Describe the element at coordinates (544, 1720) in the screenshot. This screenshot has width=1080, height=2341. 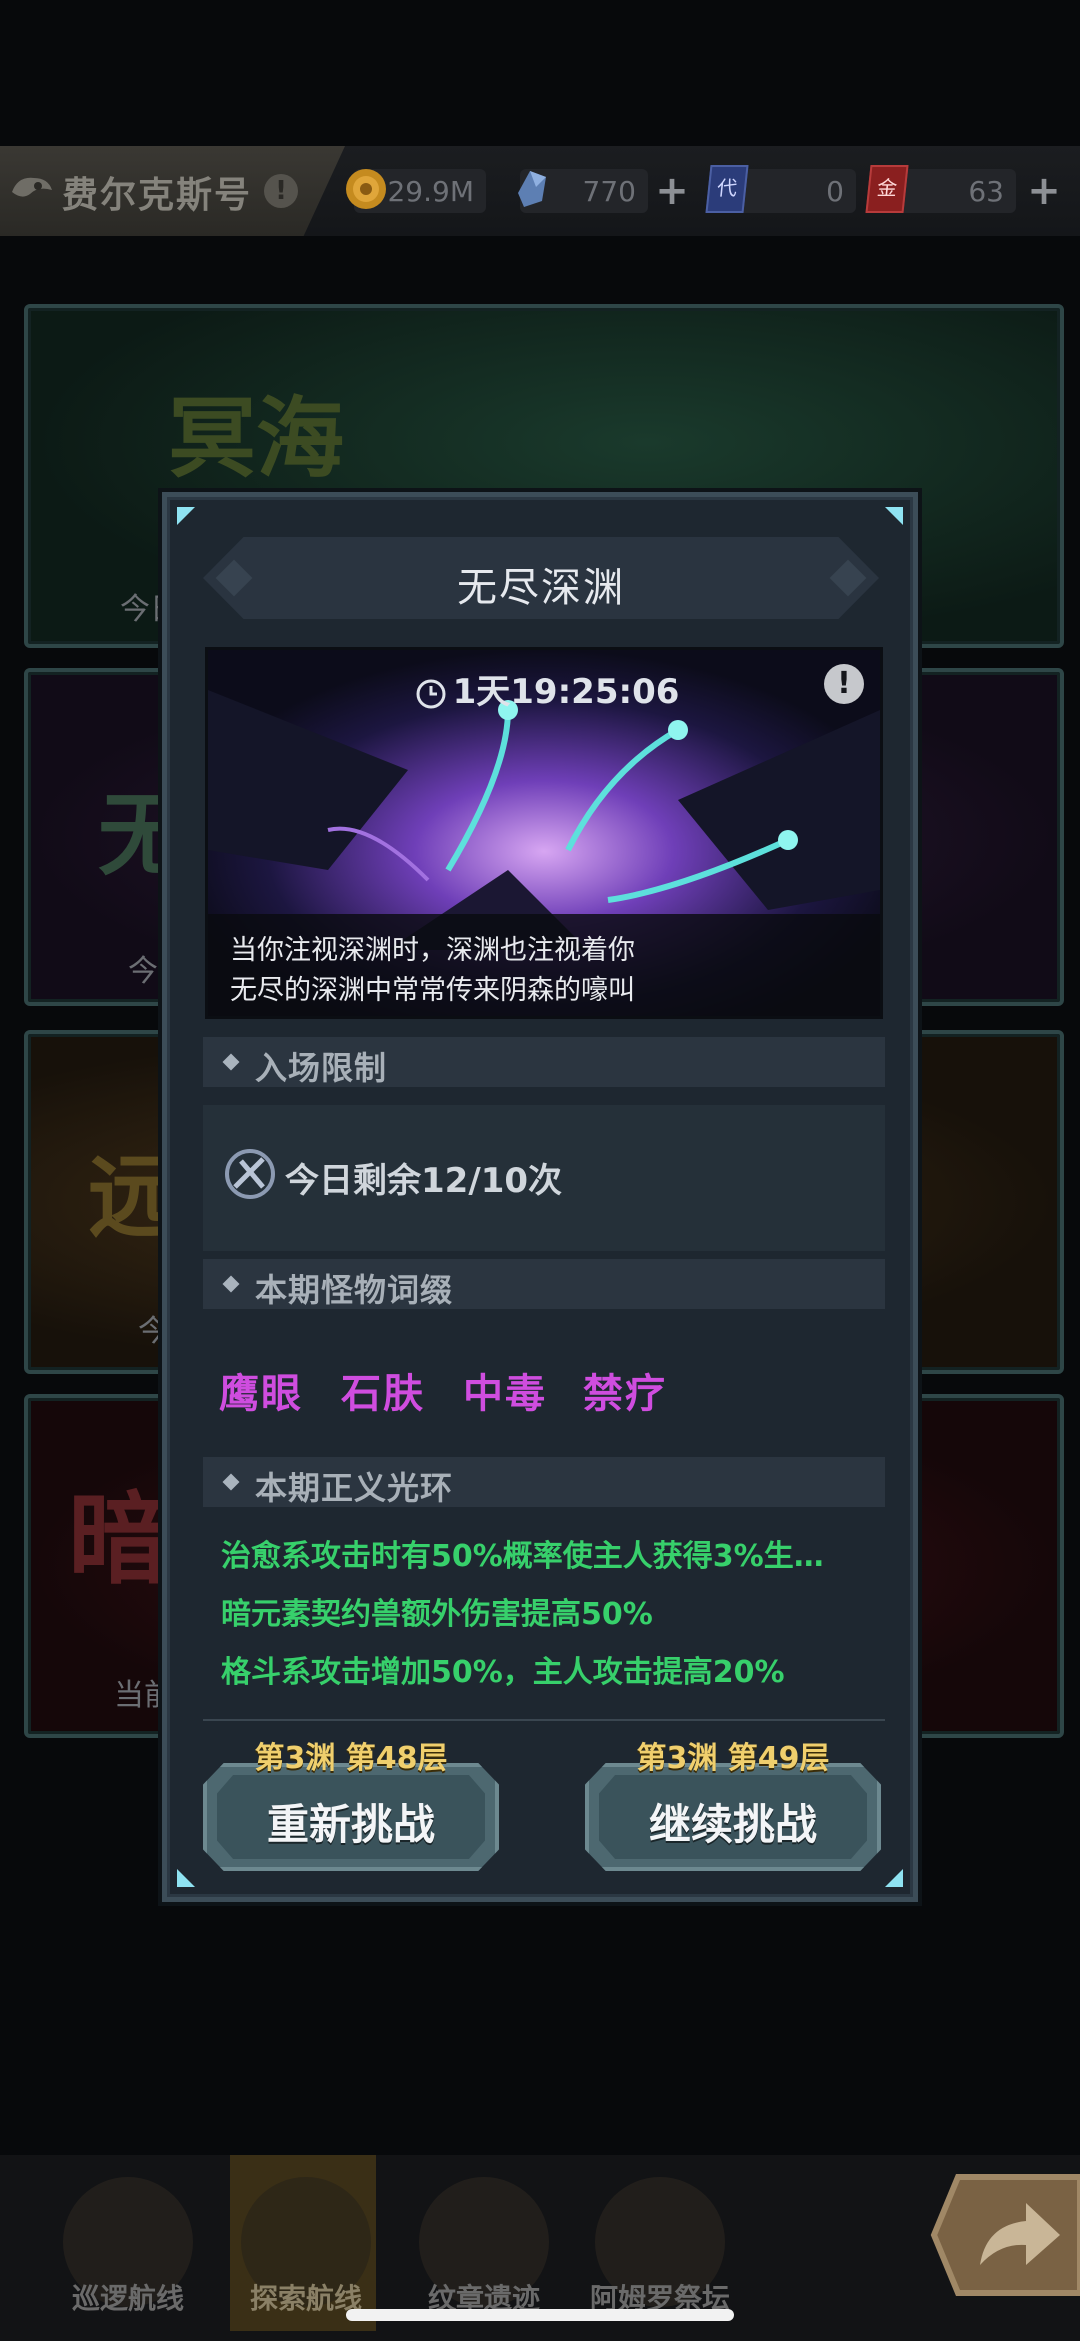
I see `divider` at that location.